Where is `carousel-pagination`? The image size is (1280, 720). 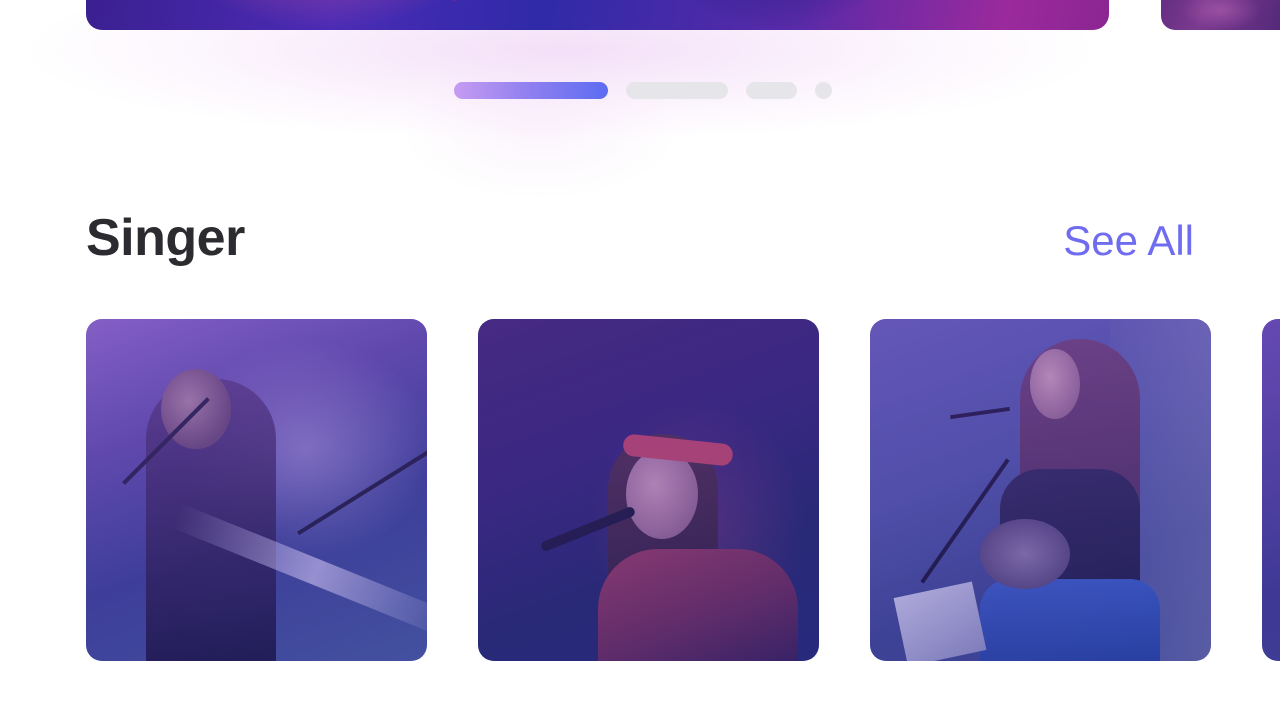 carousel-pagination is located at coordinates (643, 90).